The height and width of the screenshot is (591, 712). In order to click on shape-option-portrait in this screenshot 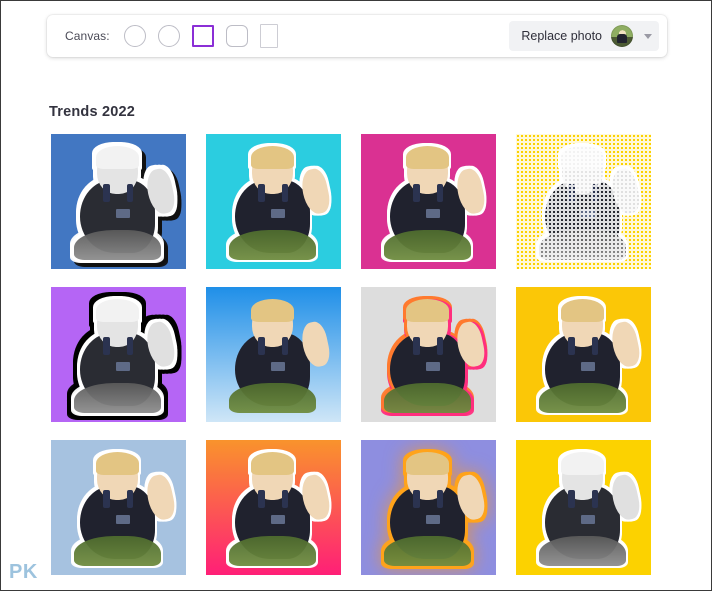, I will do `click(268, 36)`.